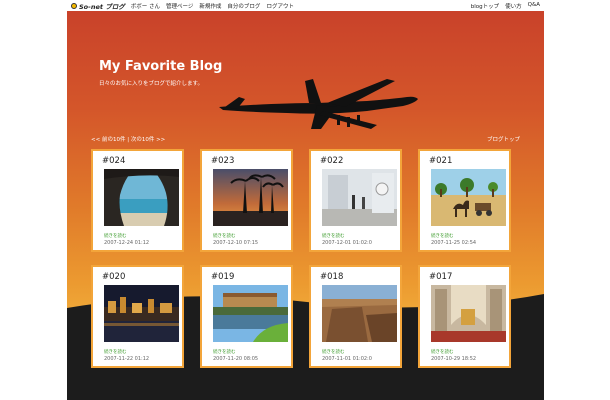 This screenshot has height=400, width=610. I want to click on nav-admin-page: 管理ページ, so click(179, 6).